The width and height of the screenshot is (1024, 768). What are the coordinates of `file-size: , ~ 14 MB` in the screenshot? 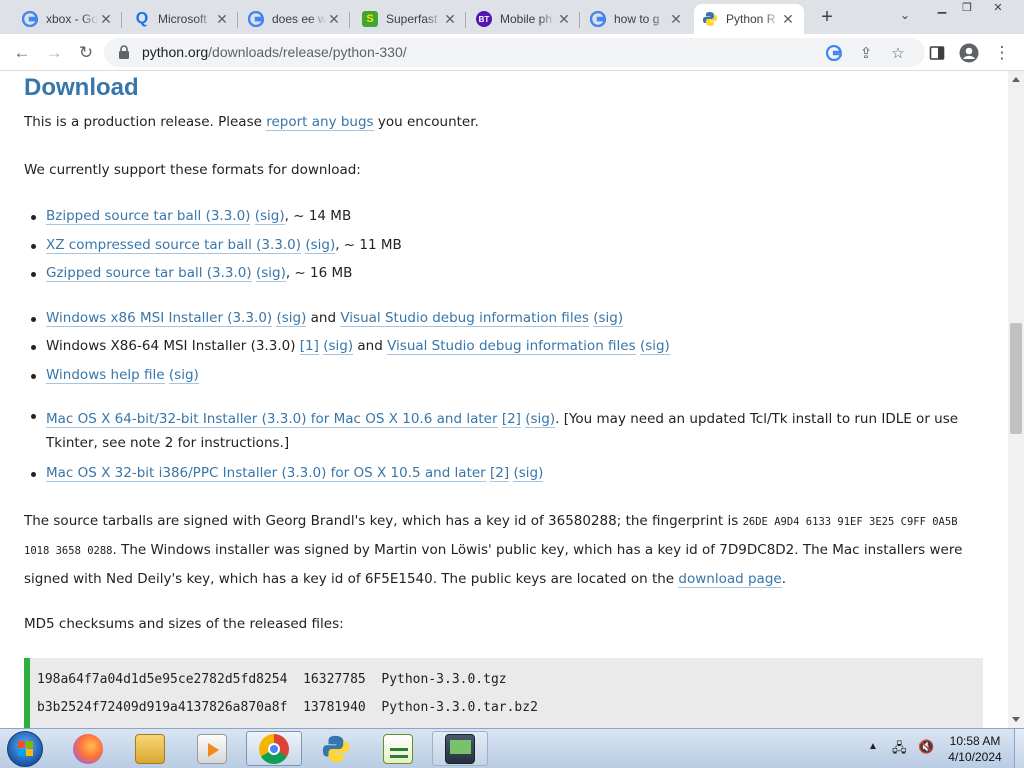 It's located at (318, 216).